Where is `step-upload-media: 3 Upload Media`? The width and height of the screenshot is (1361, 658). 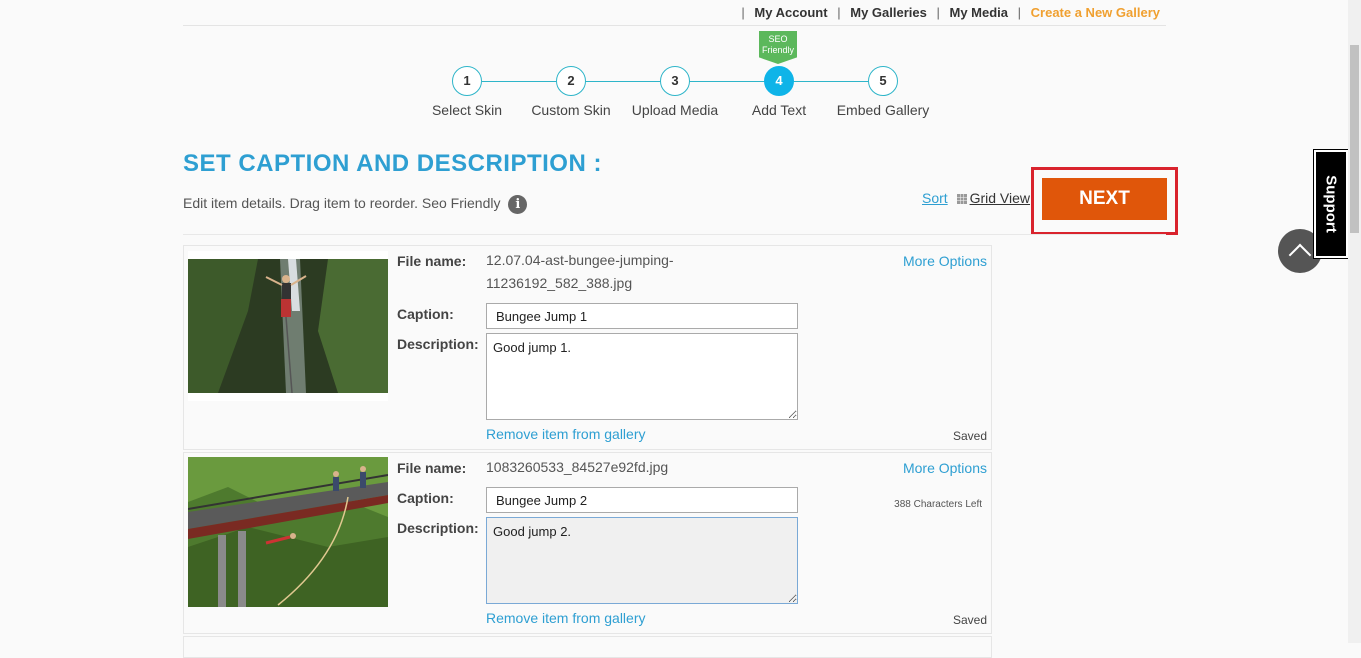
step-upload-media: 3 Upload Media is located at coordinates (675, 92).